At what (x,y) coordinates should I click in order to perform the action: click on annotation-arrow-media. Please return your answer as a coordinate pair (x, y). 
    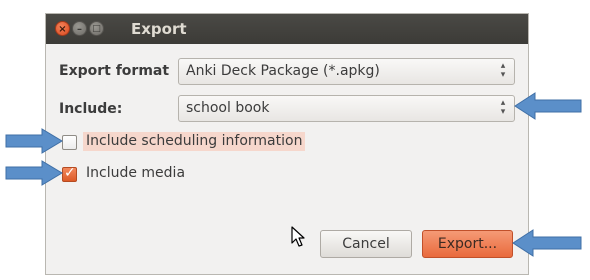
    Looking at the image, I should click on (34, 173).